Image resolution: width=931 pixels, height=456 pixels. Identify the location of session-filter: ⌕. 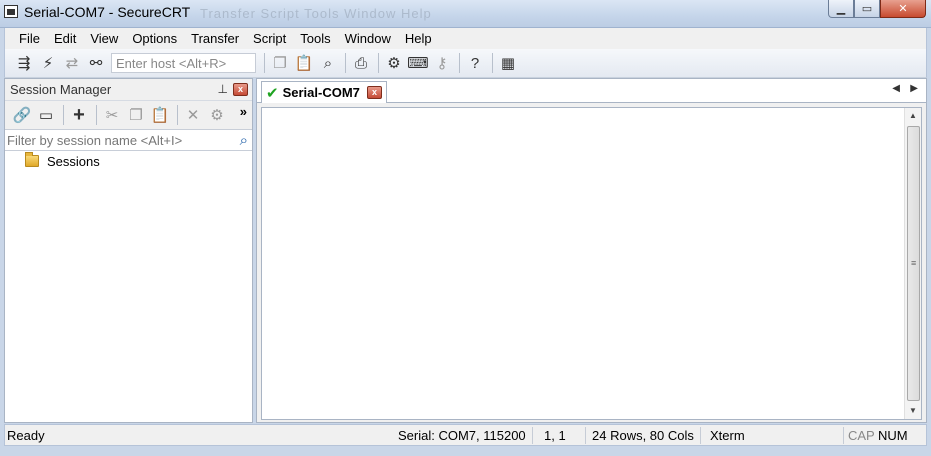
(128, 140).